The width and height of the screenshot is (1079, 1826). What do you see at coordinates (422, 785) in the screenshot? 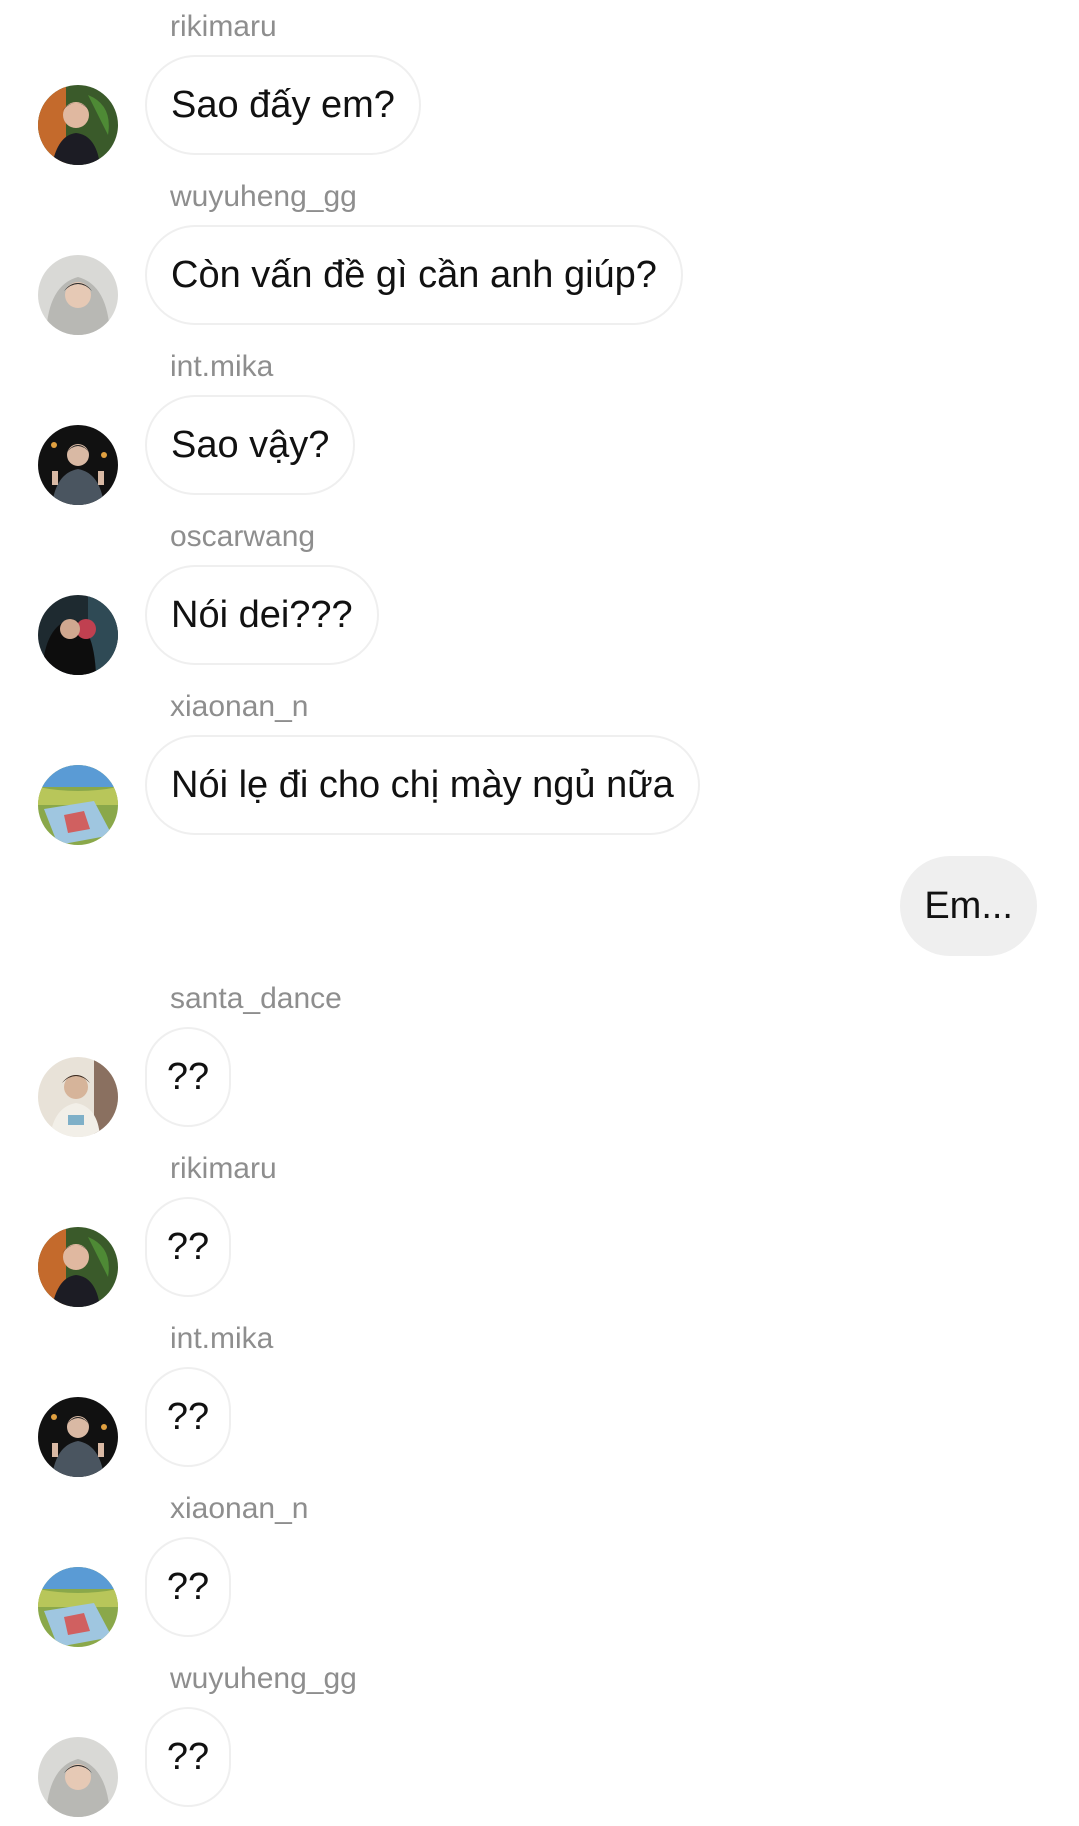
I see `message-bubble: Nói lẹ đi cho chị mày ngủ nữa` at bounding box center [422, 785].